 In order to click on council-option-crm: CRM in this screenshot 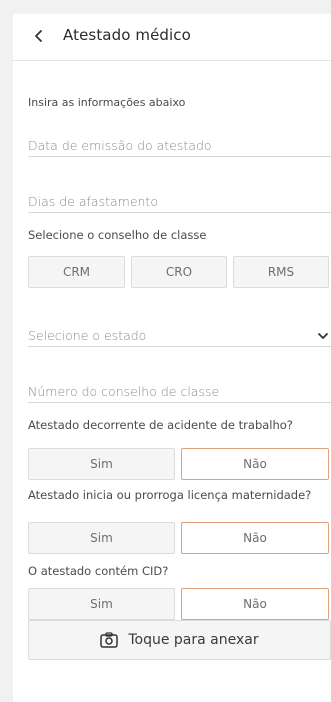, I will do `click(76, 272)`.